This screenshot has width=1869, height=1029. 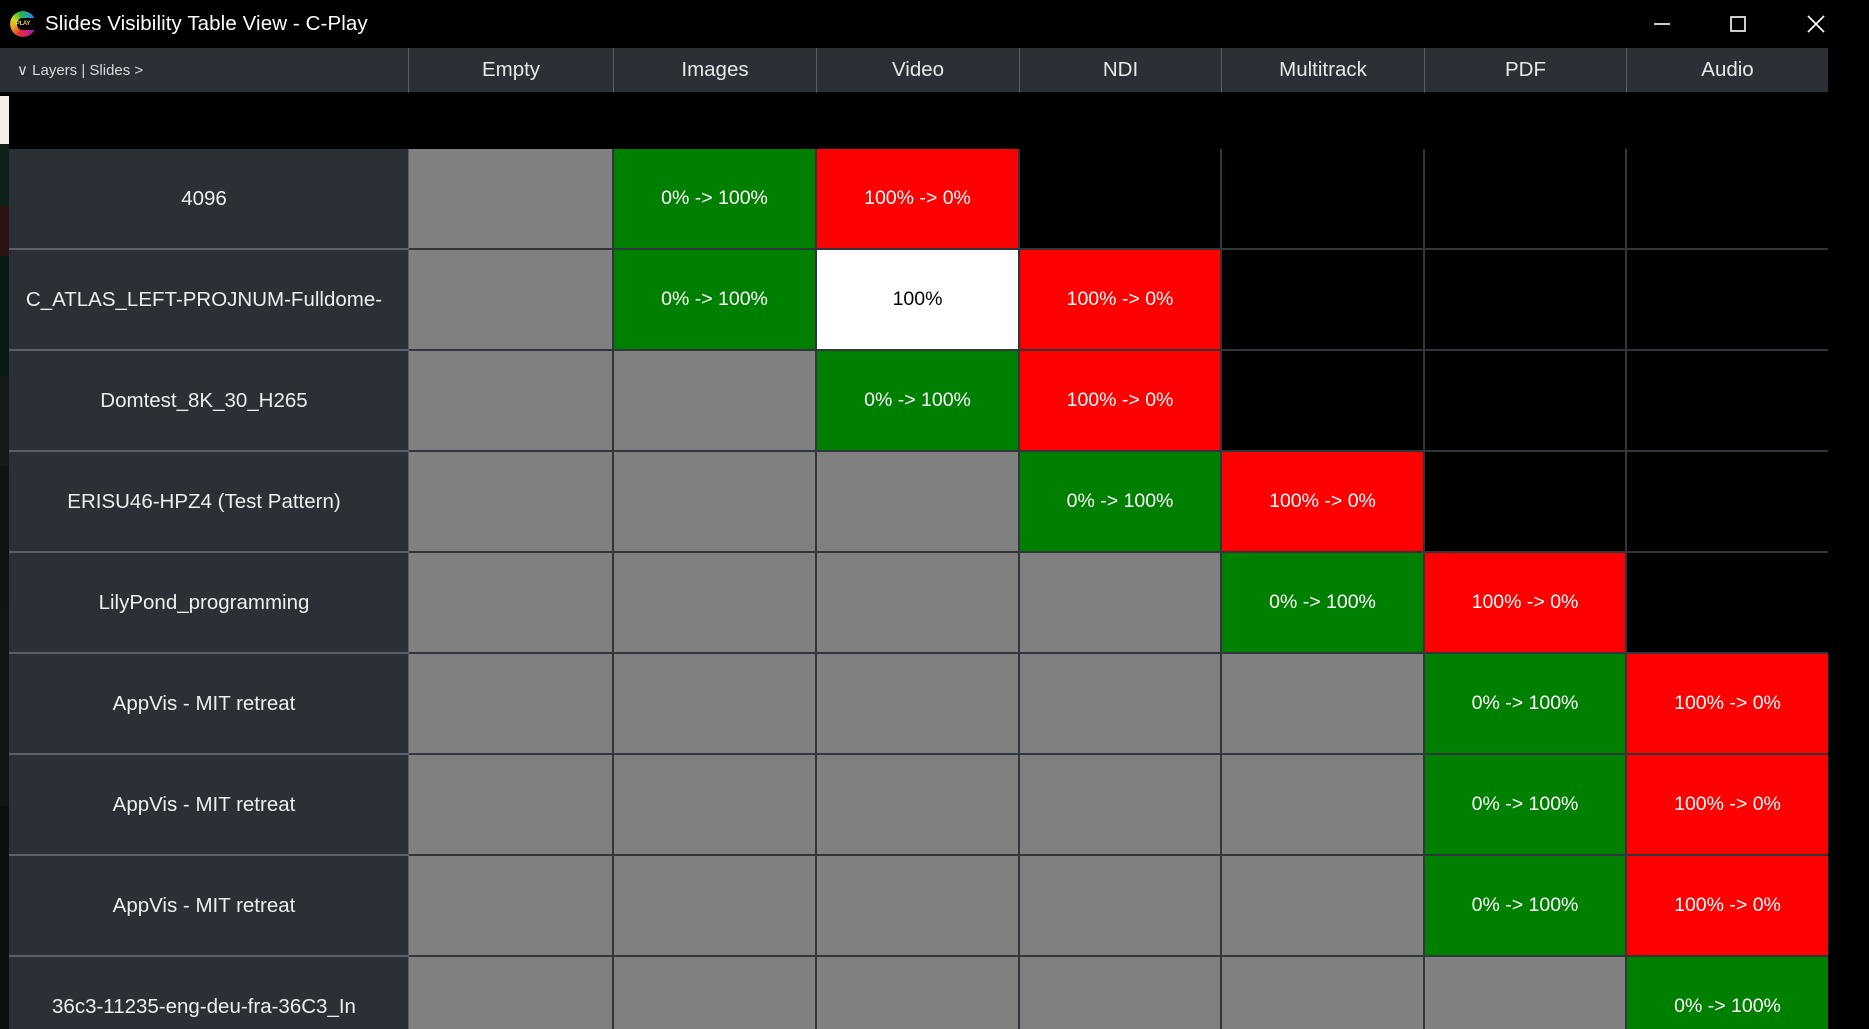 I want to click on row-label: Domtest_8K_30_H265, so click(x=204, y=401).